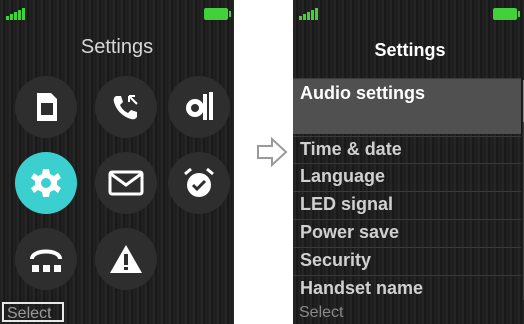  Describe the element at coordinates (199, 183) in the screenshot. I see `alarm-clock-icon` at that location.